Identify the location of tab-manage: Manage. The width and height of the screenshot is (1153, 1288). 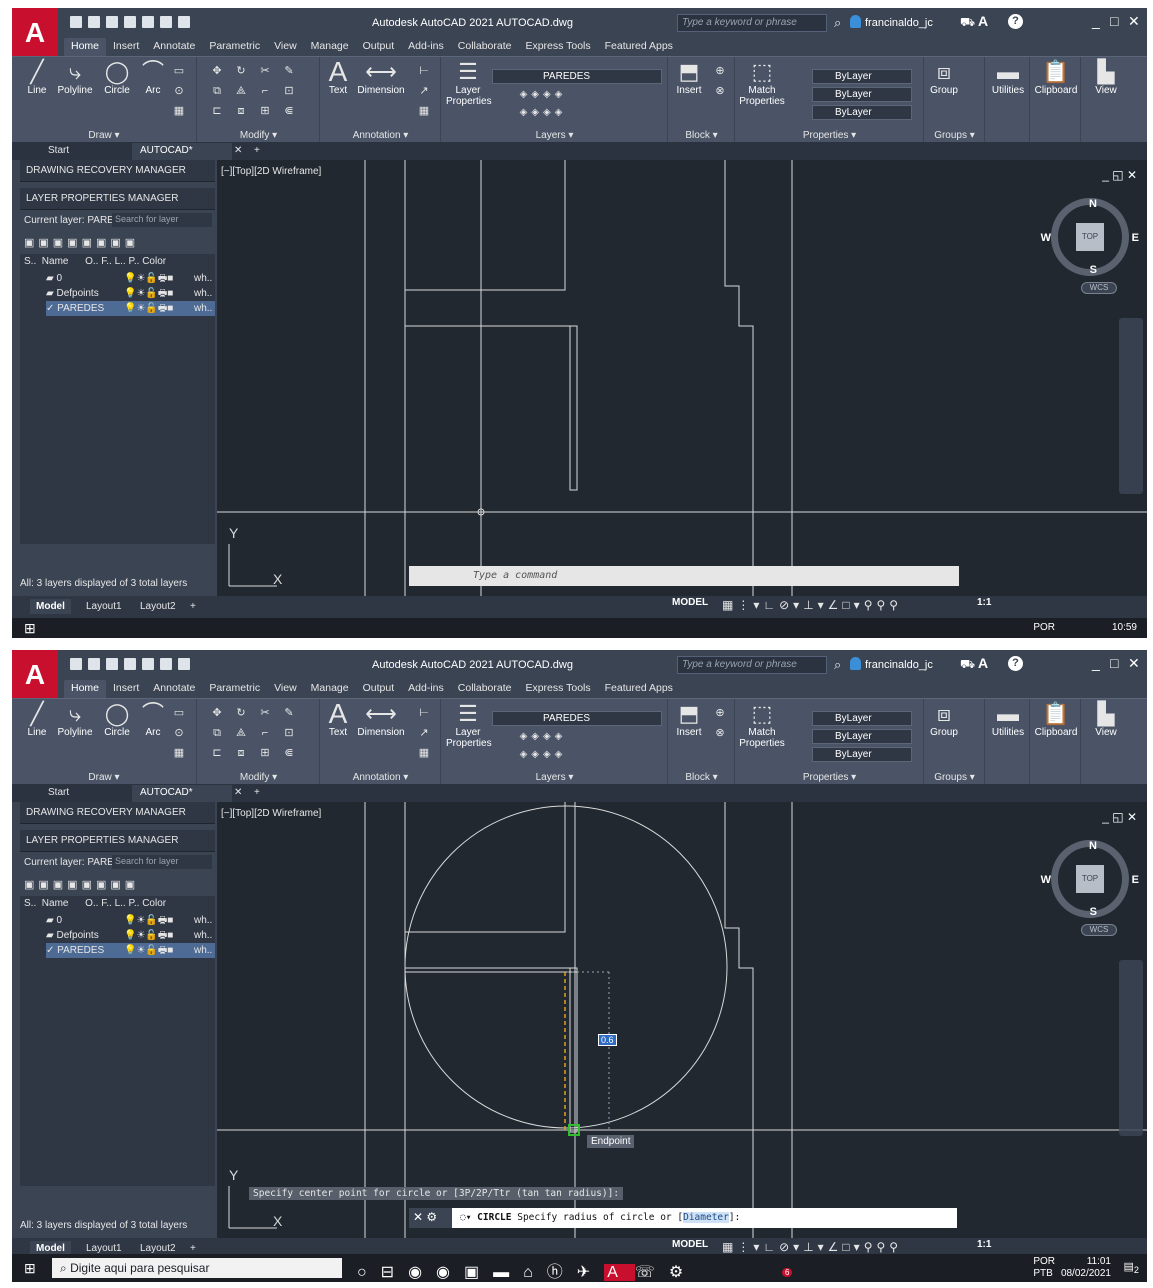
(330, 47).